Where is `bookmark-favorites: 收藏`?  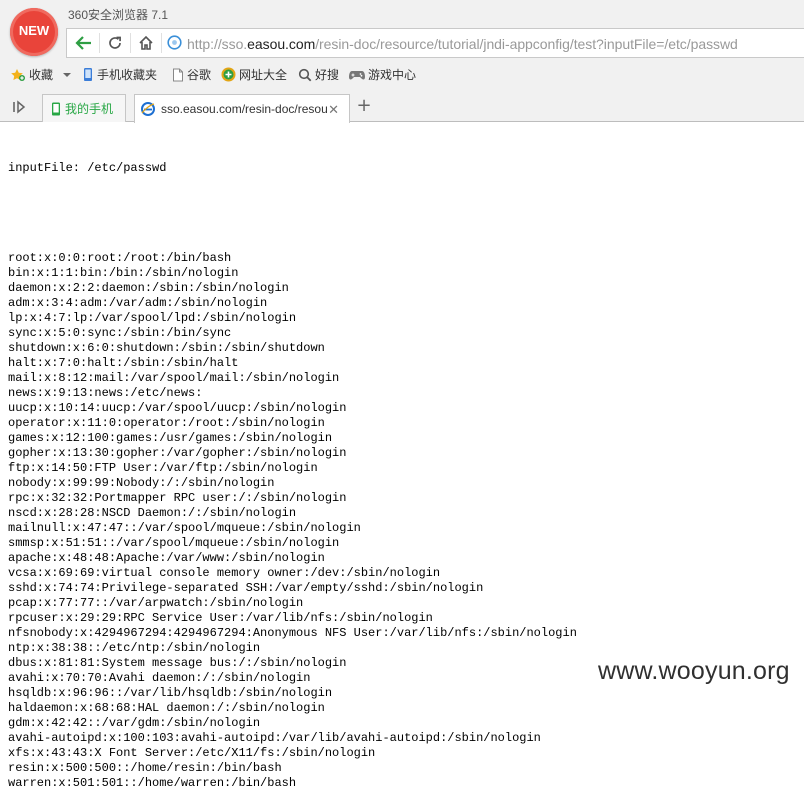
bookmark-favorites: 收藏 is located at coordinates (42, 74).